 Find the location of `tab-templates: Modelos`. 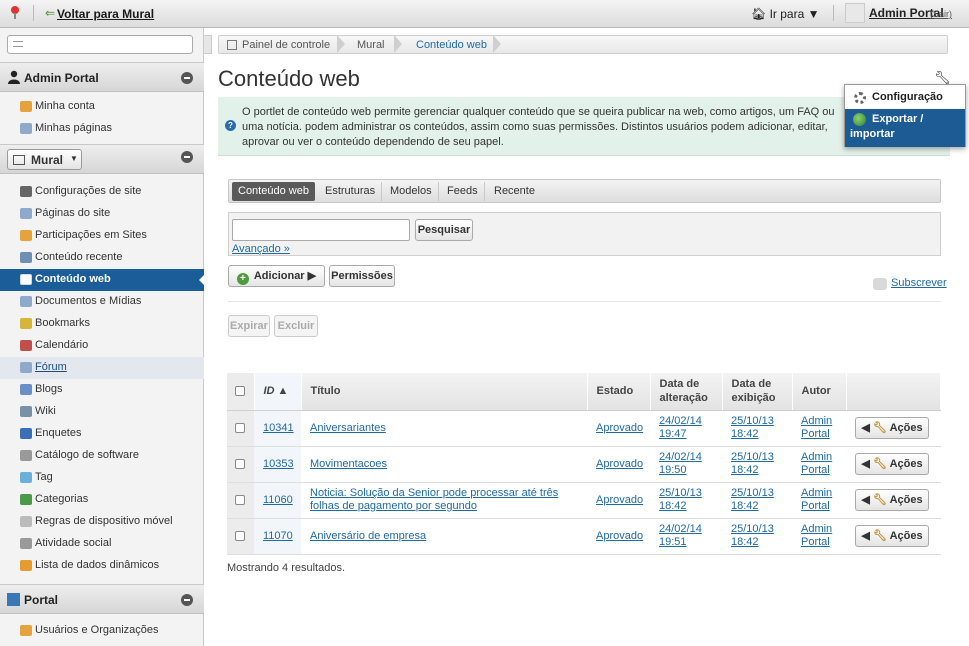

tab-templates: Modelos is located at coordinates (411, 191).